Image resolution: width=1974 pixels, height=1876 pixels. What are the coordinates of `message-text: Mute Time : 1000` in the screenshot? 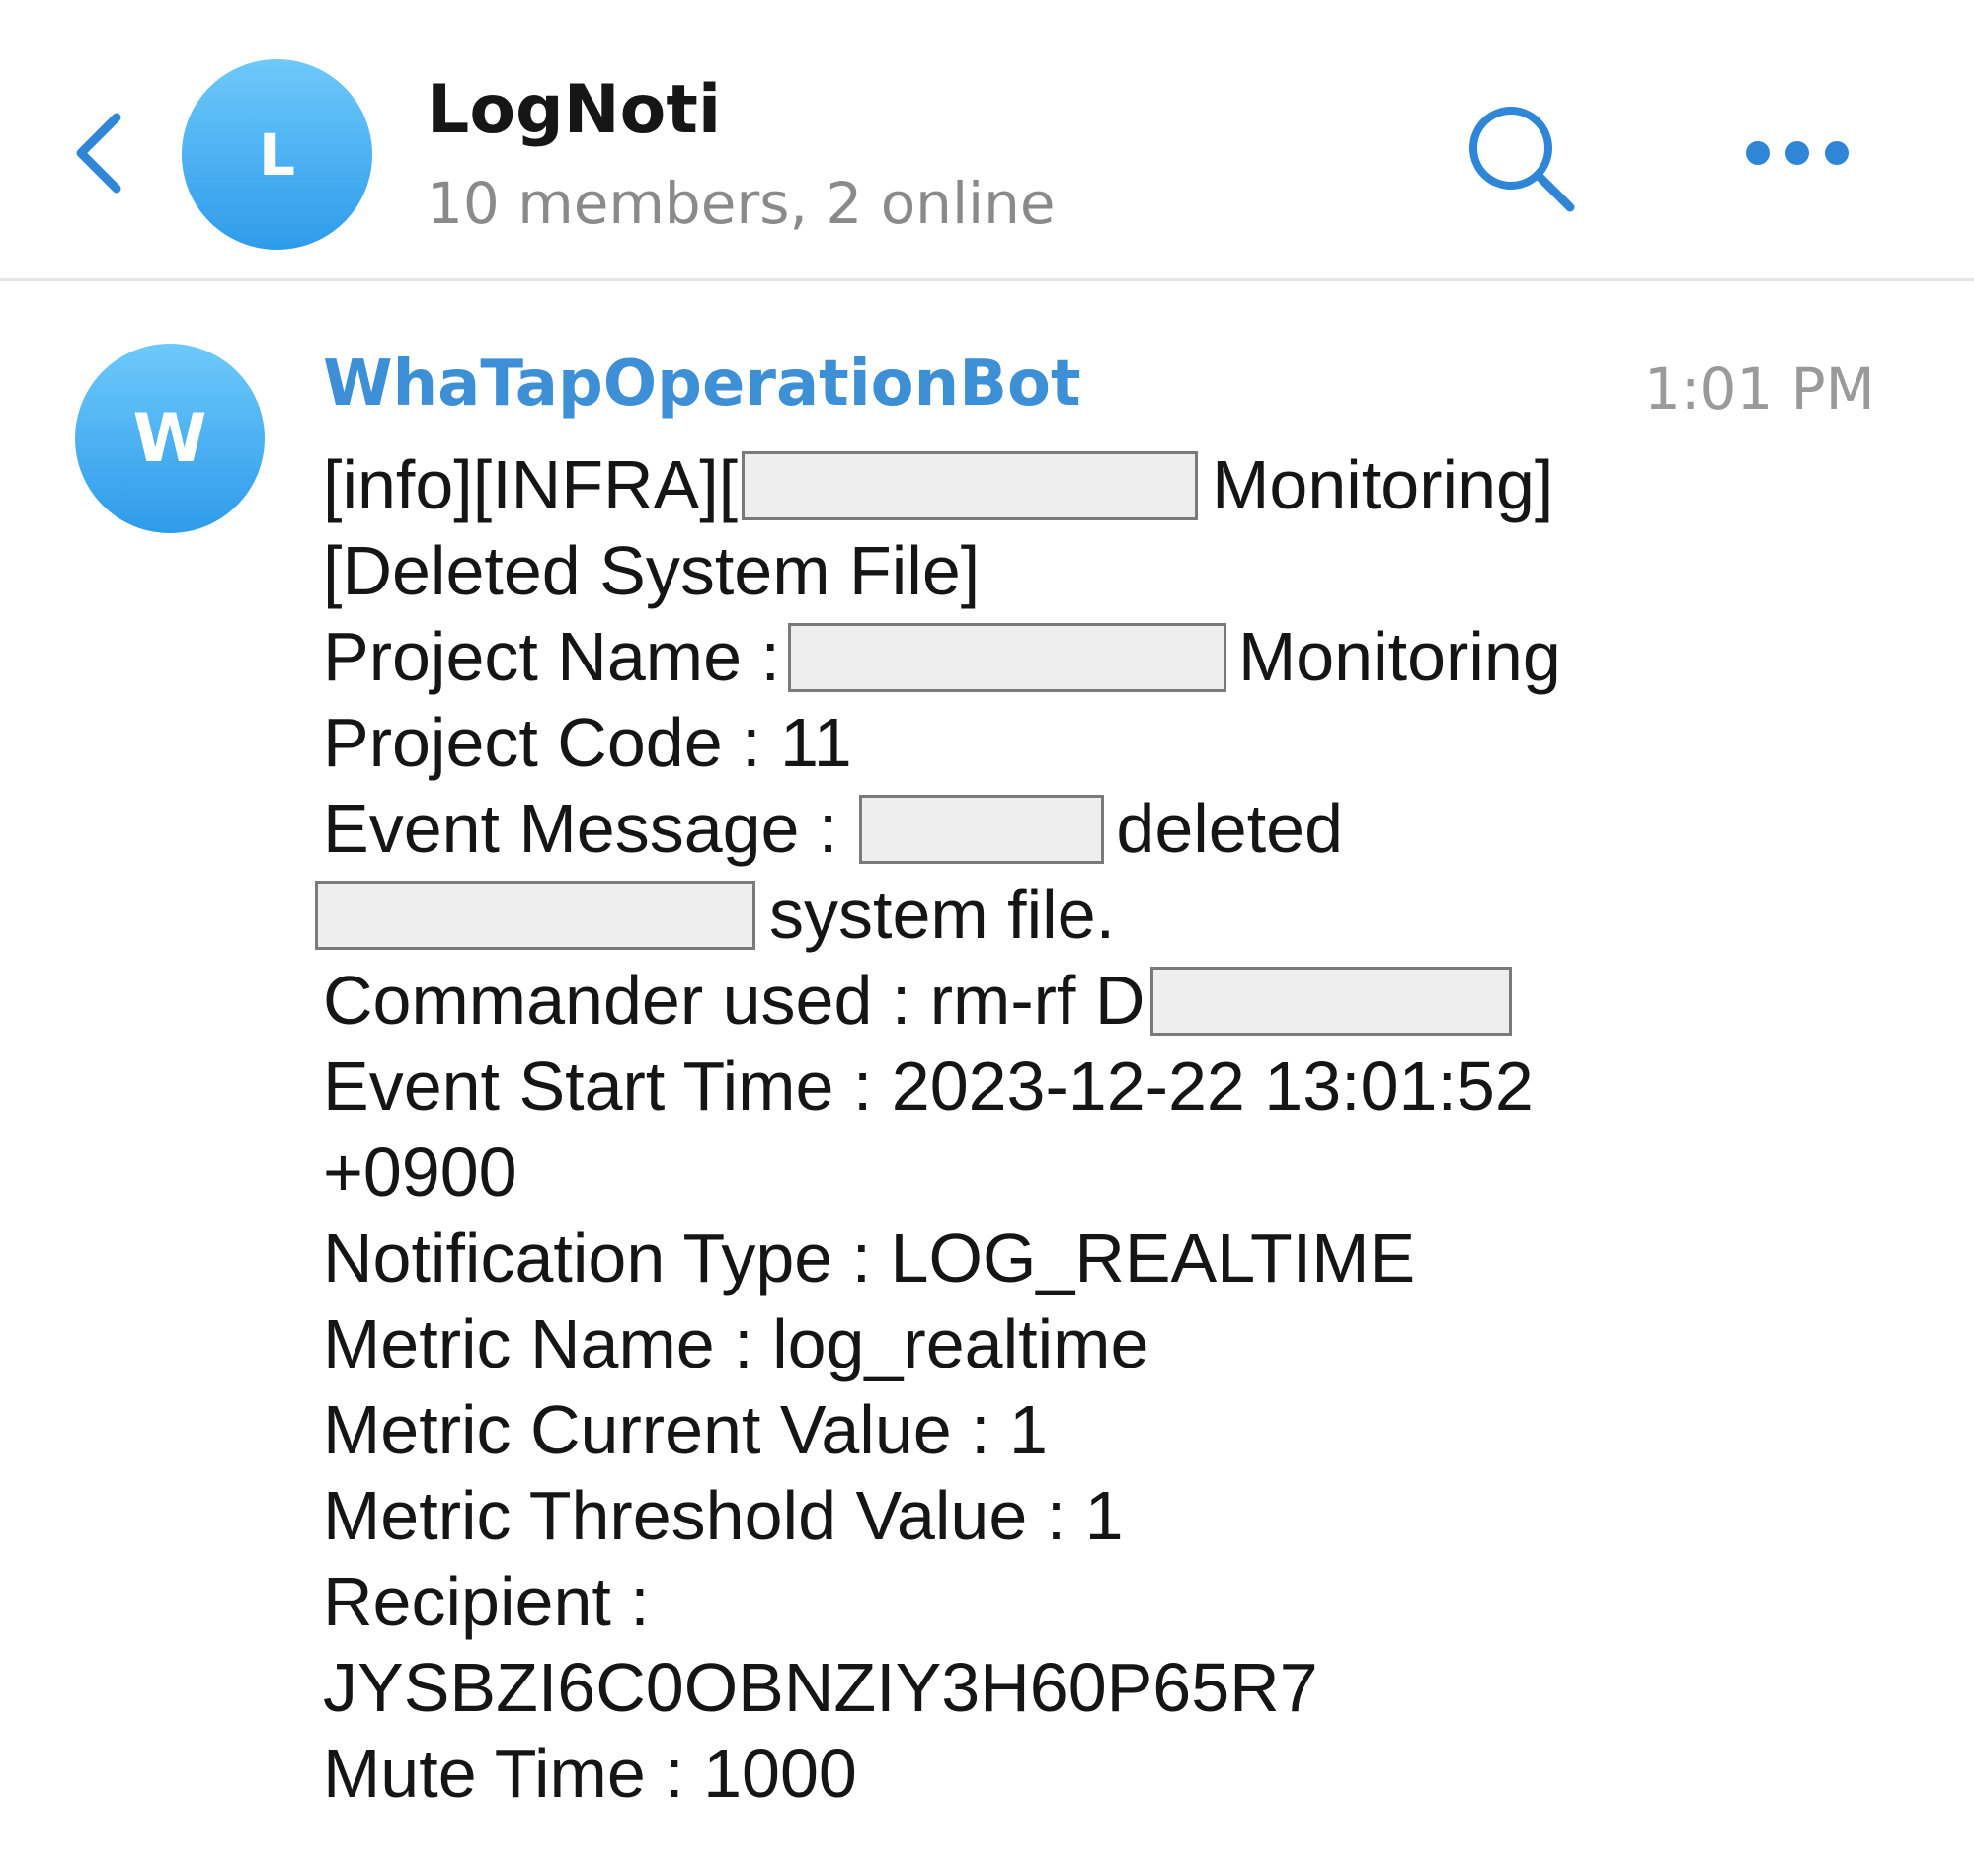 It's located at (590, 1774).